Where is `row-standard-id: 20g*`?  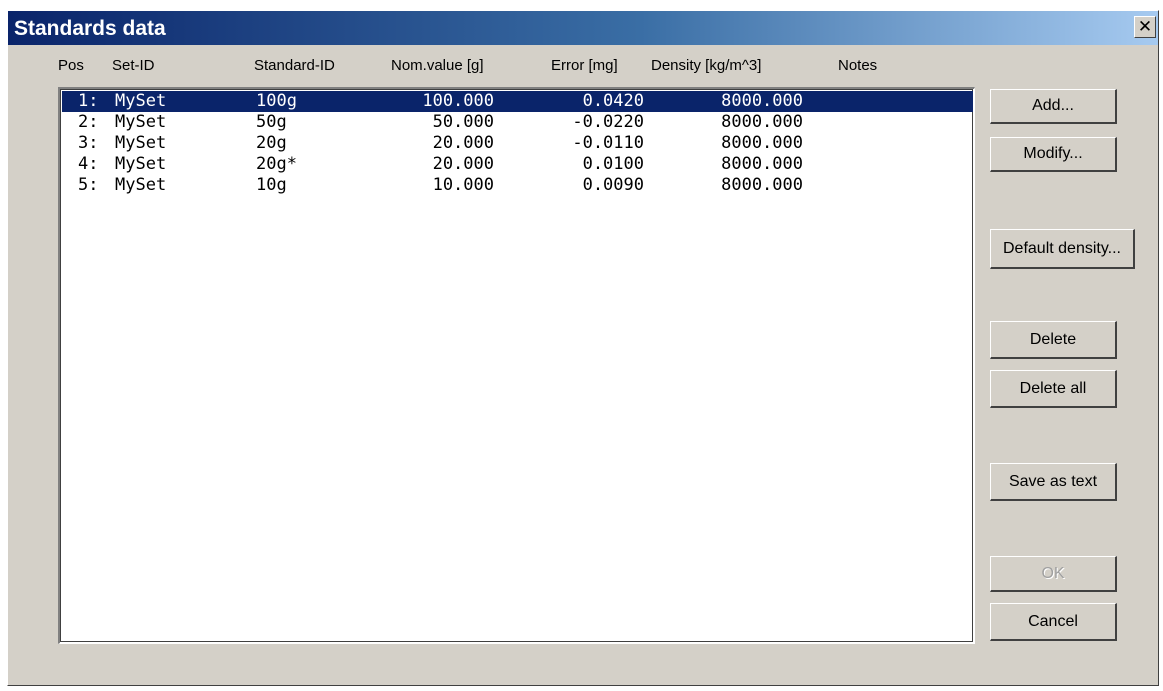
row-standard-id: 20g* is located at coordinates (276, 164).